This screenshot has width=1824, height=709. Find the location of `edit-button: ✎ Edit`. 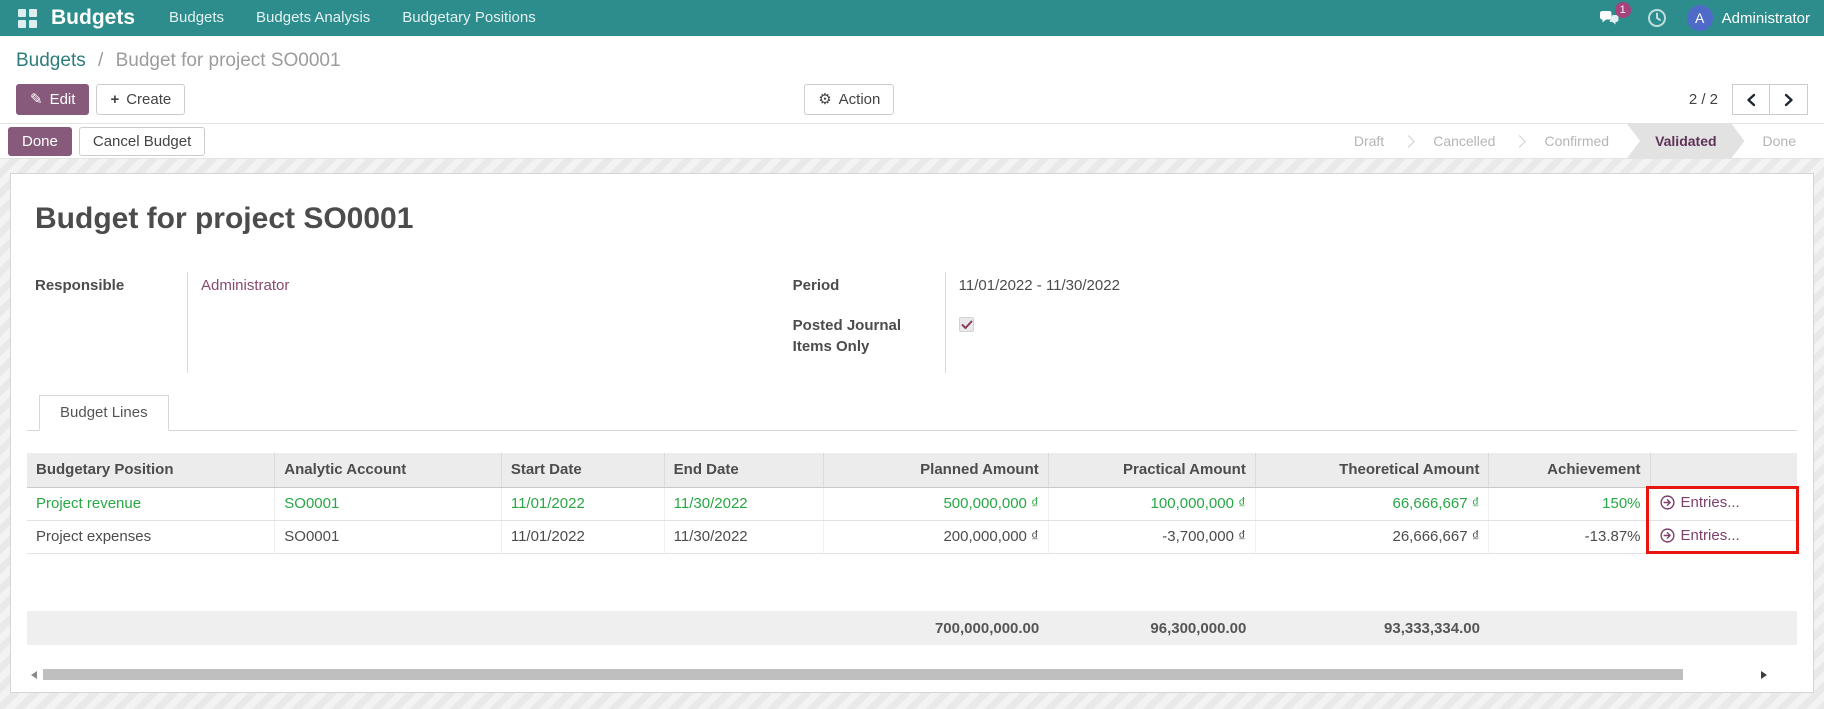

edit-button: ✎ Edit is located at coordinates (53, 99).